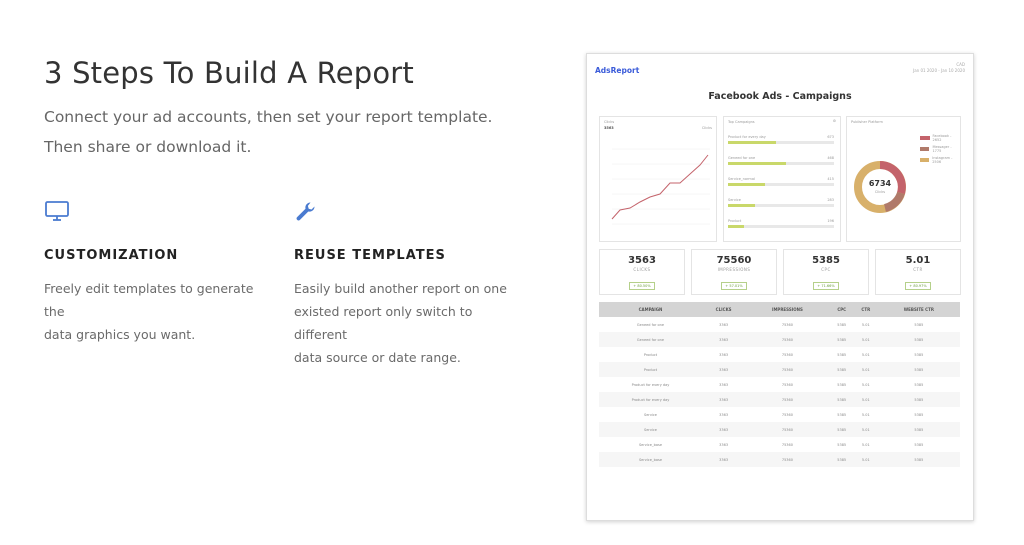 This screenshot has width=1024, height=545. Describe the element at coordinates (642, 272) in the screenshot. I see `kpi-clicks: 3563 CLICKS + 80.50%` at that location.